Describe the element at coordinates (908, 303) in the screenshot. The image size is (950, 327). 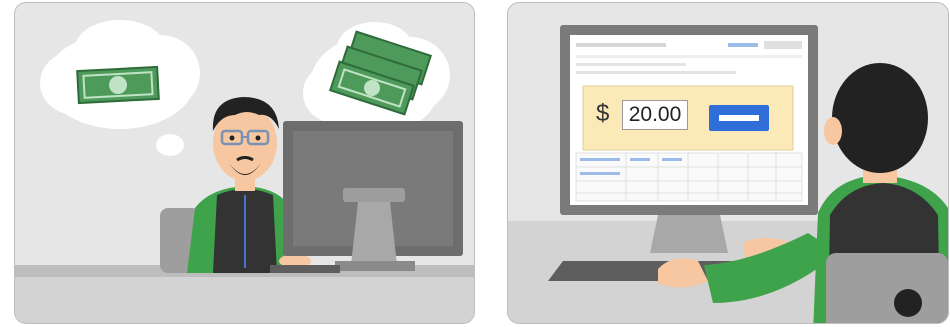
I see `chair-knob` at that location.